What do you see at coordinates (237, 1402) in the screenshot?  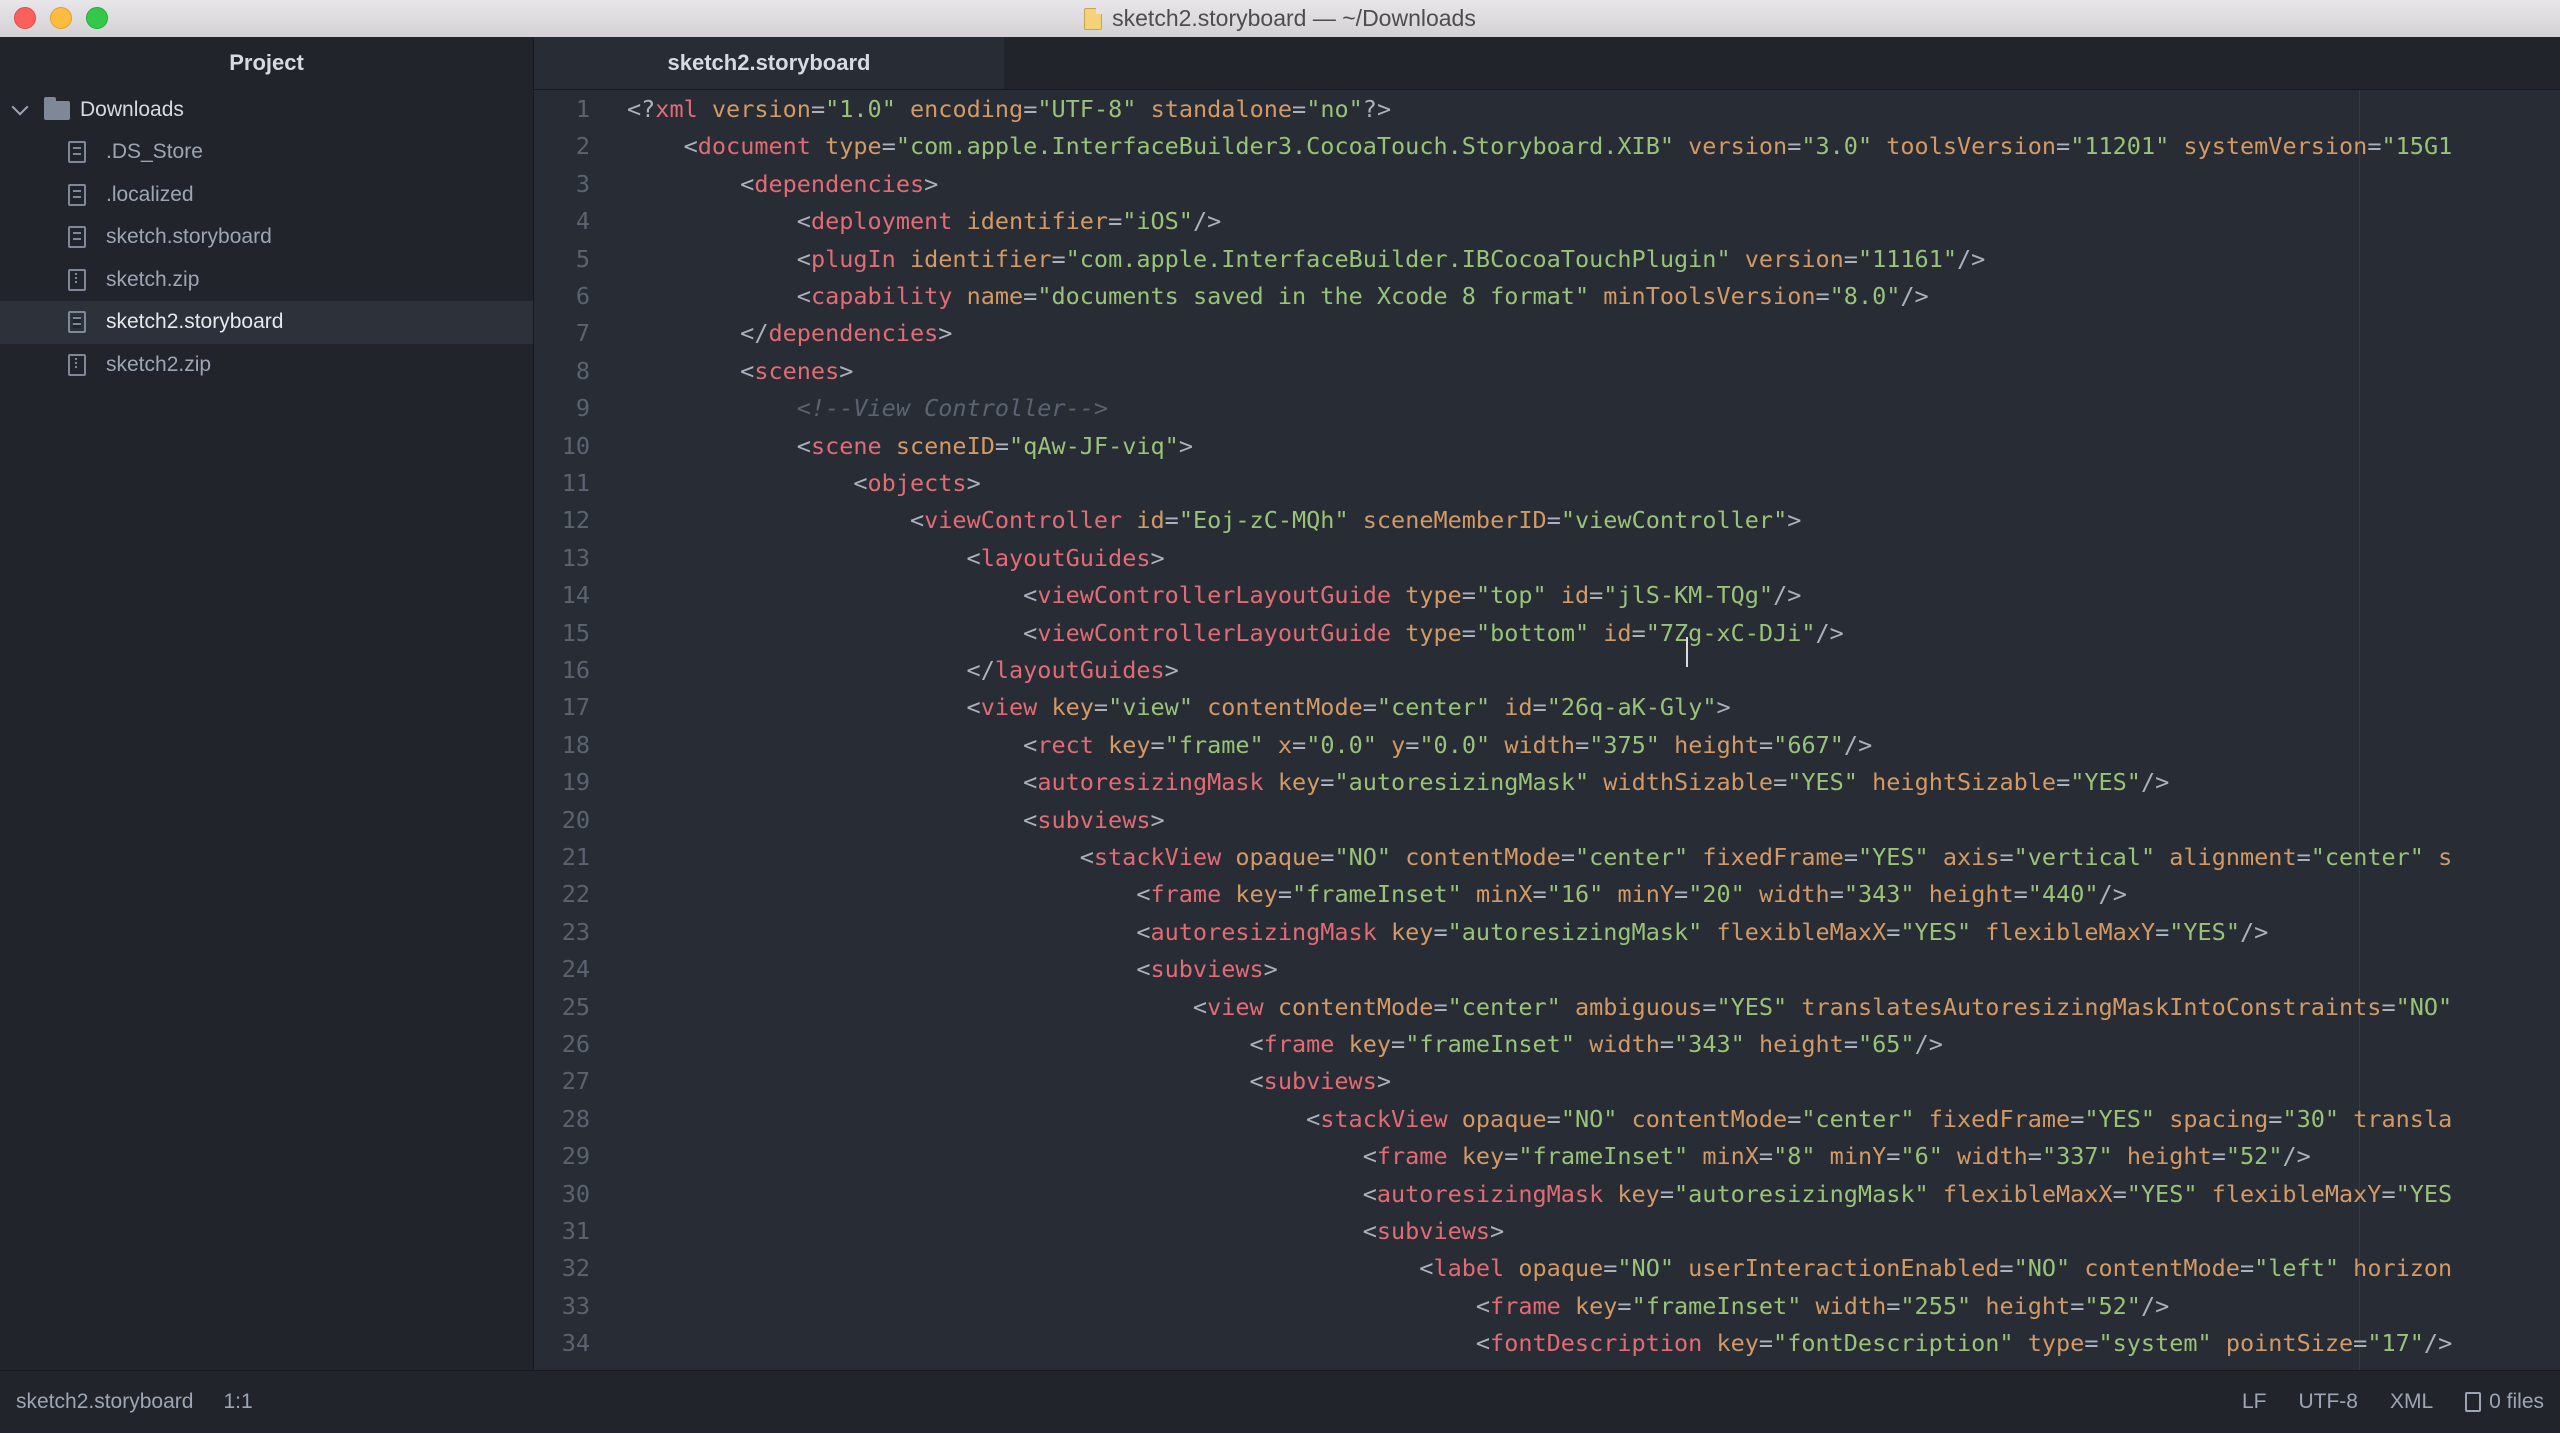 I see `status-cursor-position: 1:1` at bounding box center [237, 1402].